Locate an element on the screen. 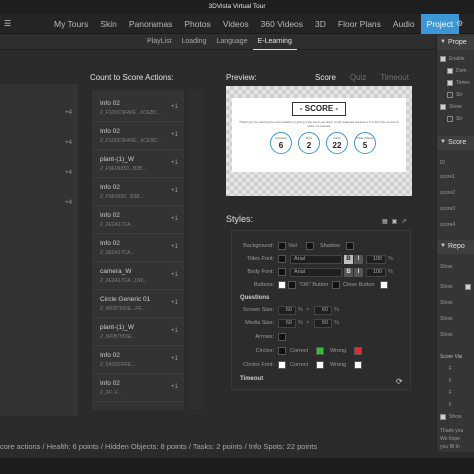 Image resolution: width=474 pixels, height=474 pixels. tab-audio: Audio is located at coordinates (404, 24).